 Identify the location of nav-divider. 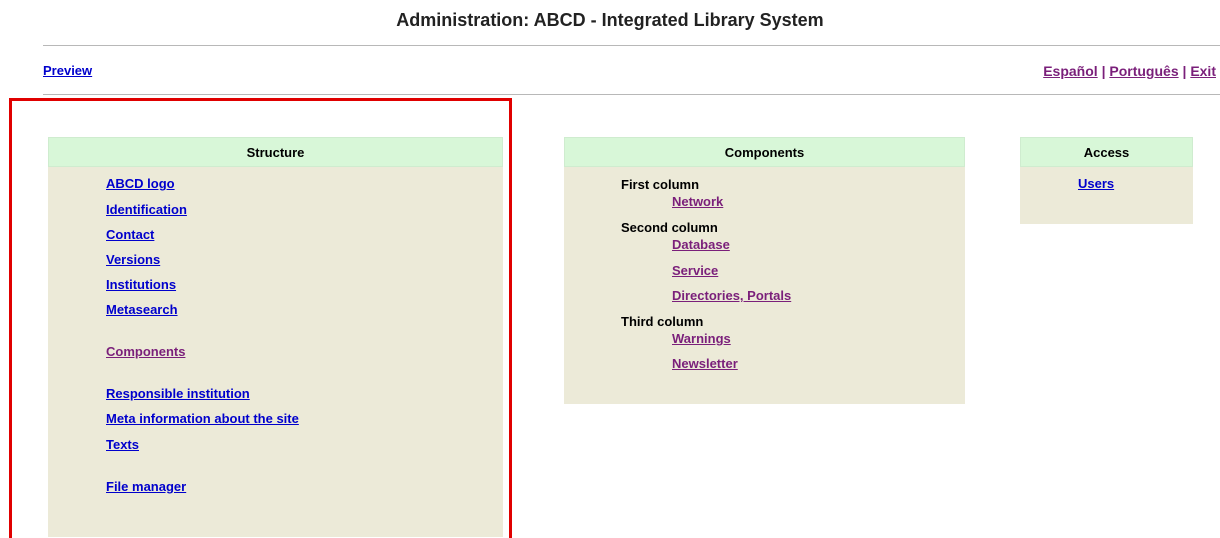
(631, 94).